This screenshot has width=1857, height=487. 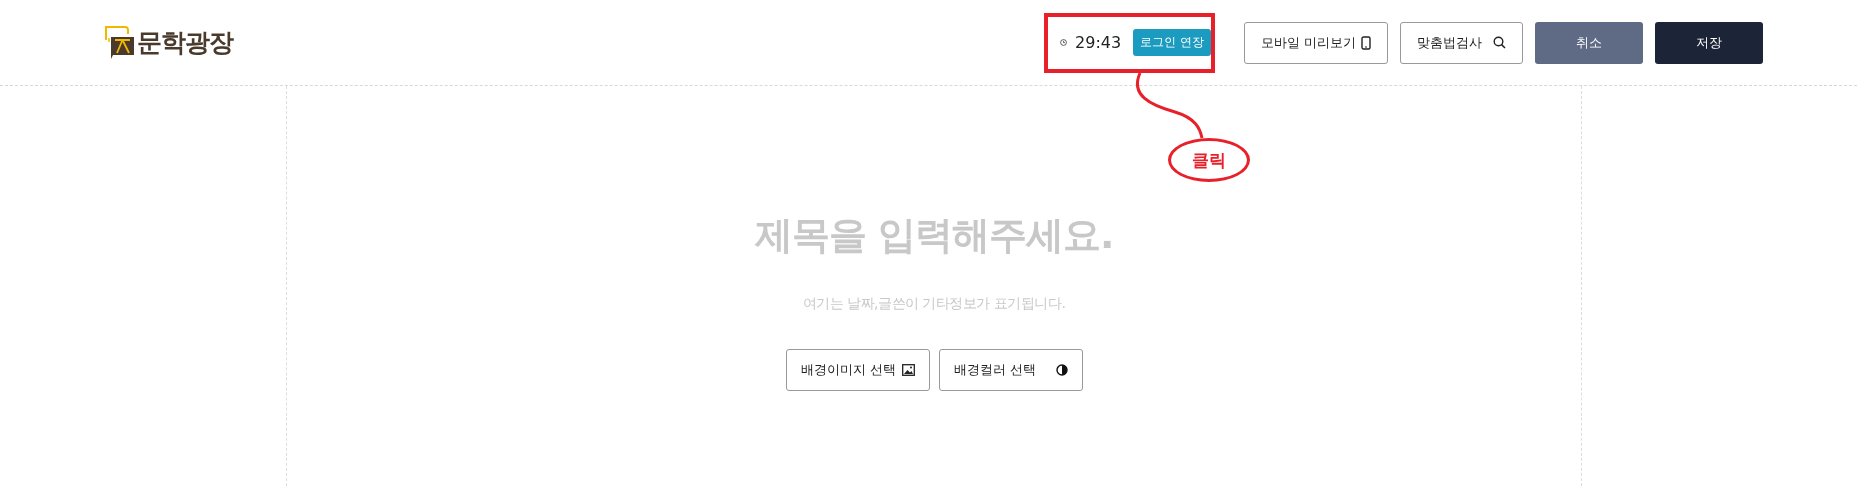 I want to click on toolbar-button: 맞춤법검사, so click(x=1461, y=42).